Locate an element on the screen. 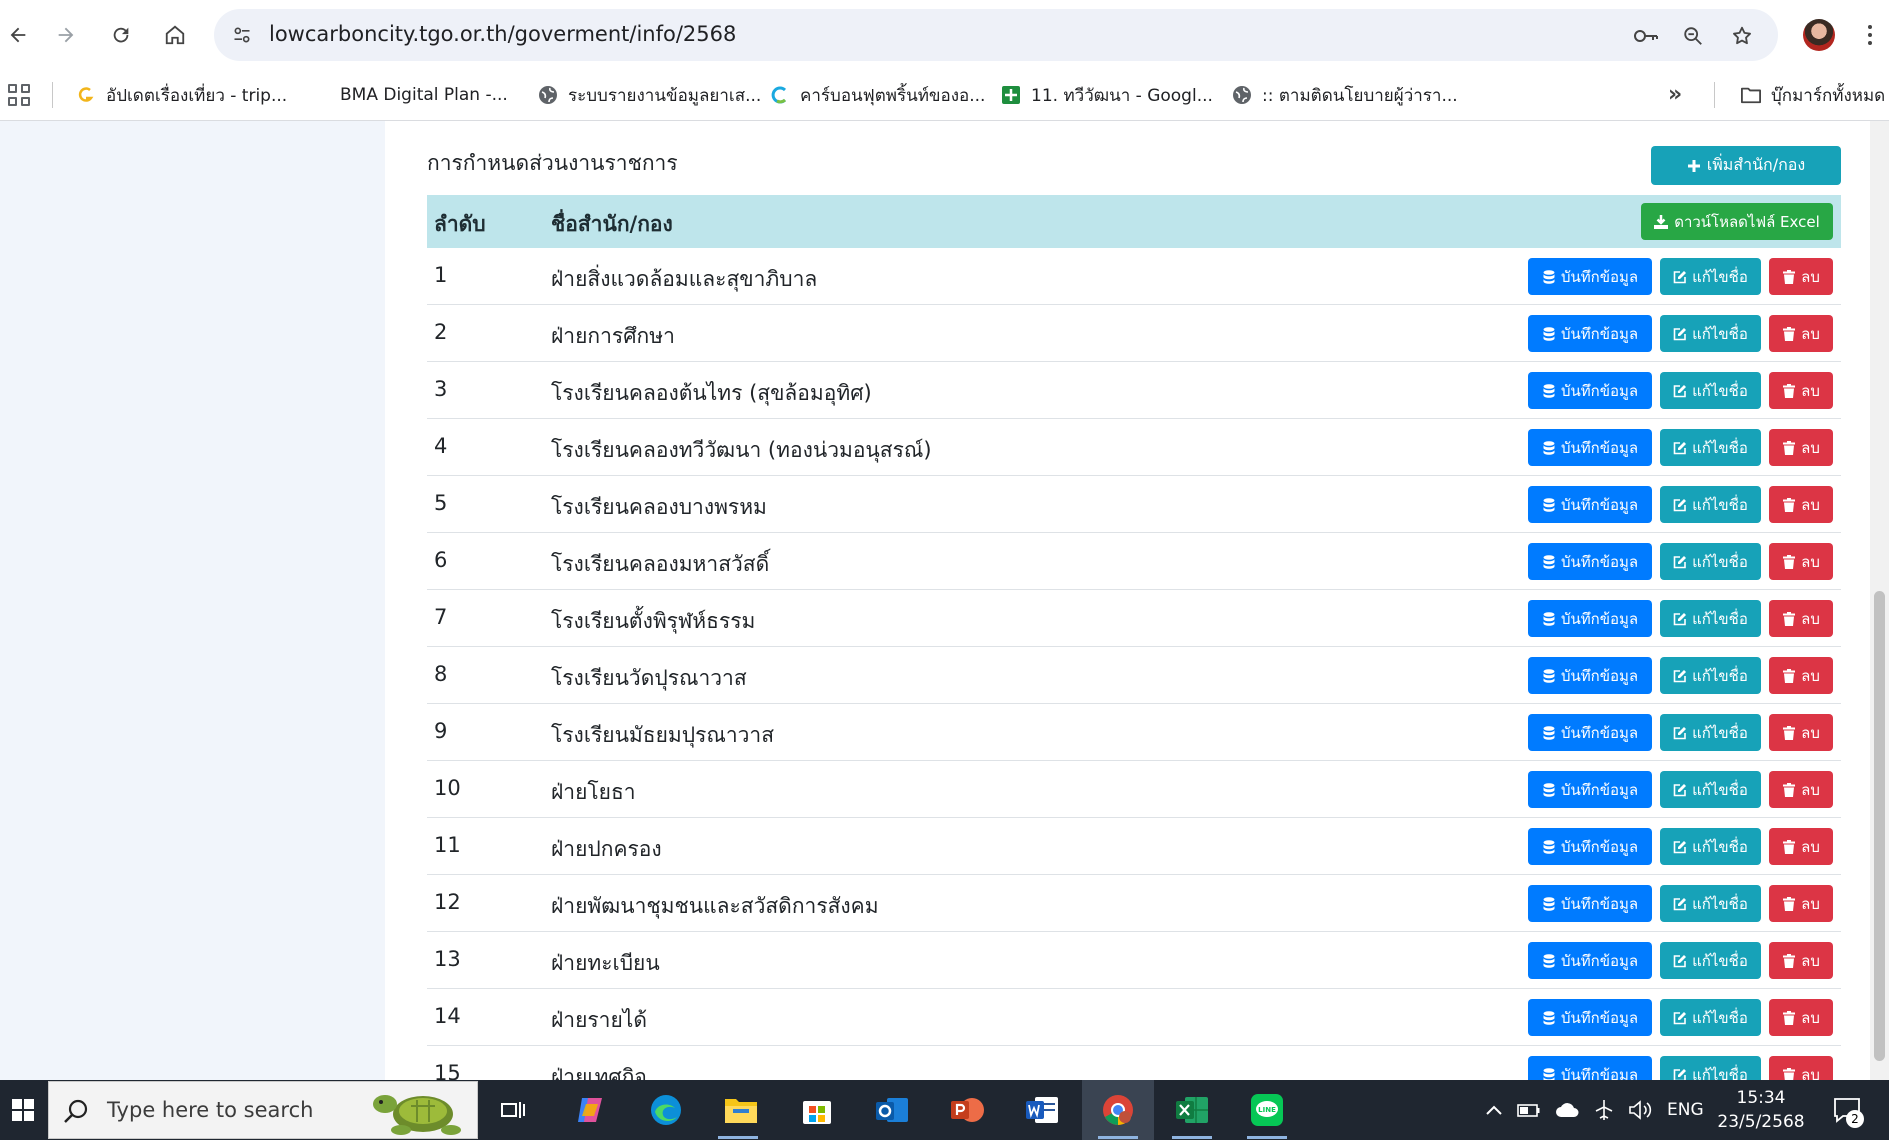 This screenshot has height=1140, width=1889. bookmark-star-icon is located at coordinates (1742, 36).